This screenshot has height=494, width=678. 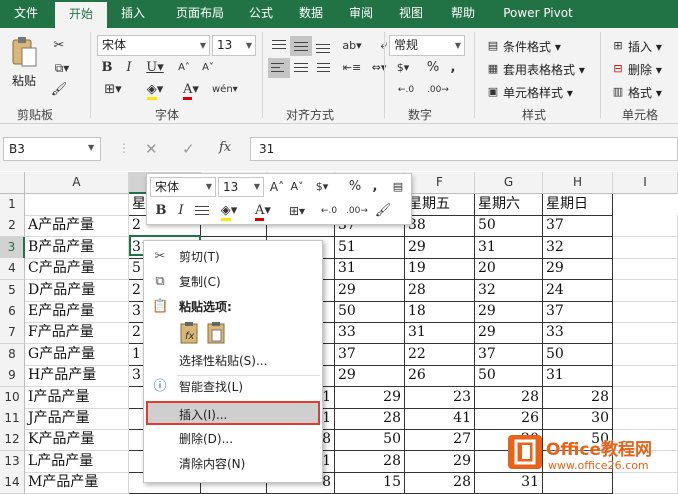 What do you see at coordinates (77, 269) in the screenshot?
I see `cell-a4: C产品产量` at bounding box center [77, 269].